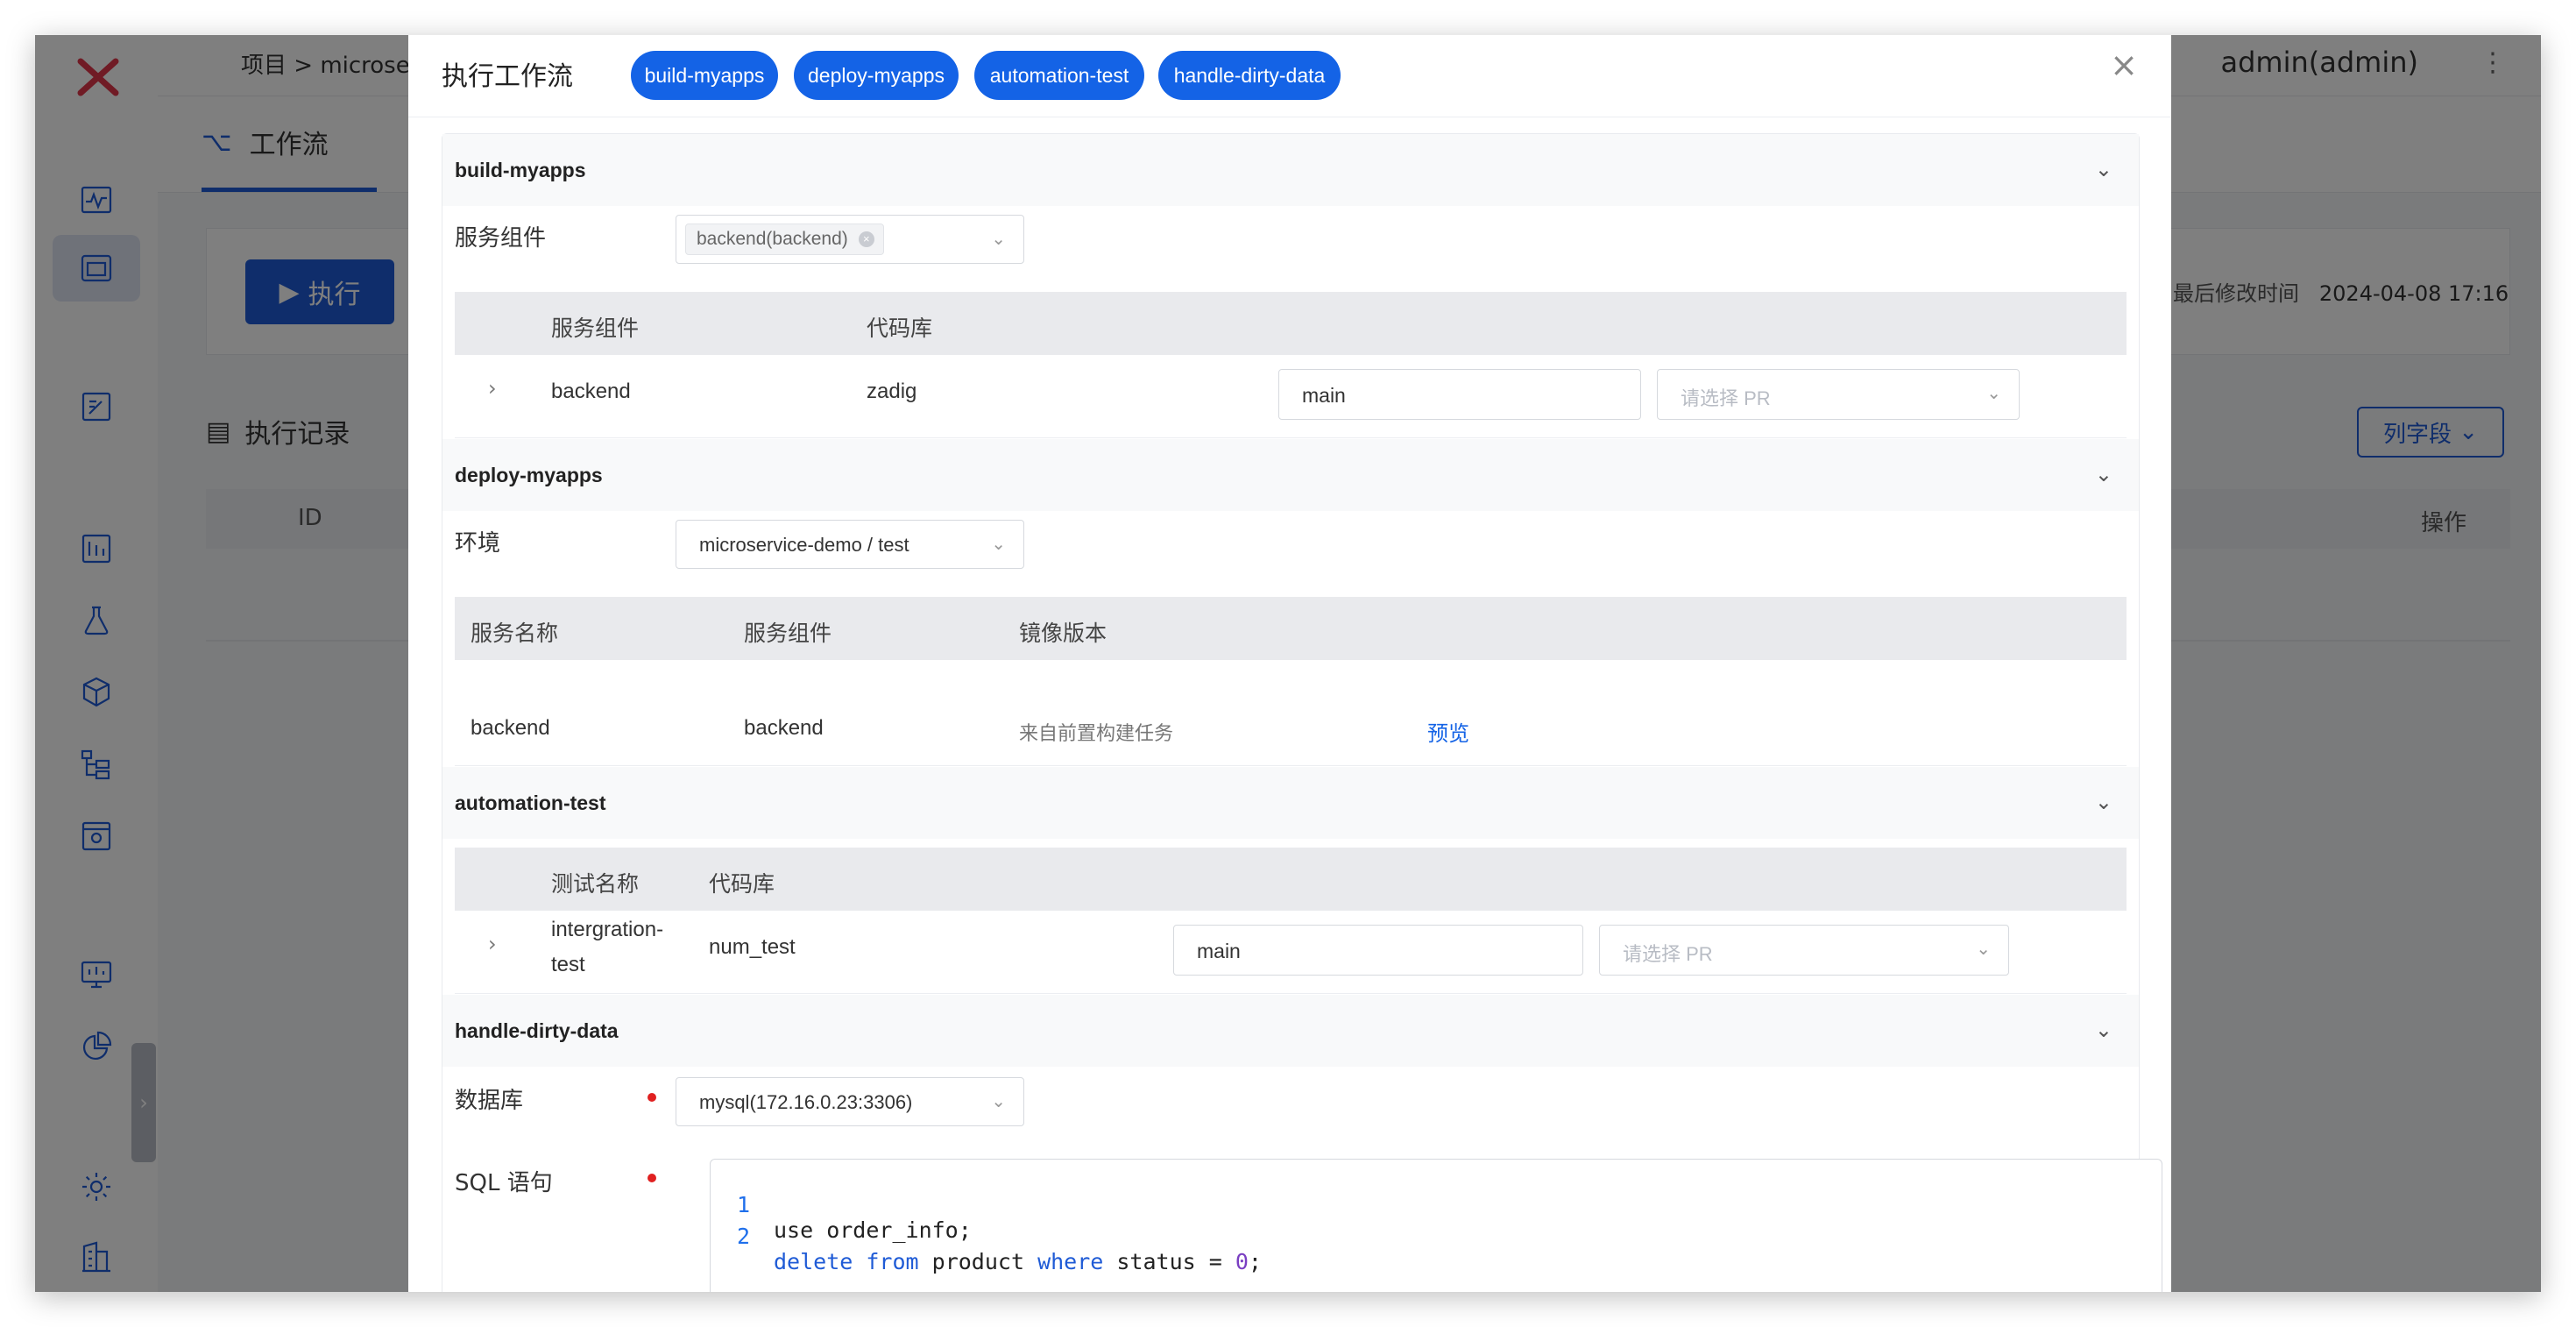  I want to click on test-branch-value: main, so click(1219, 951).